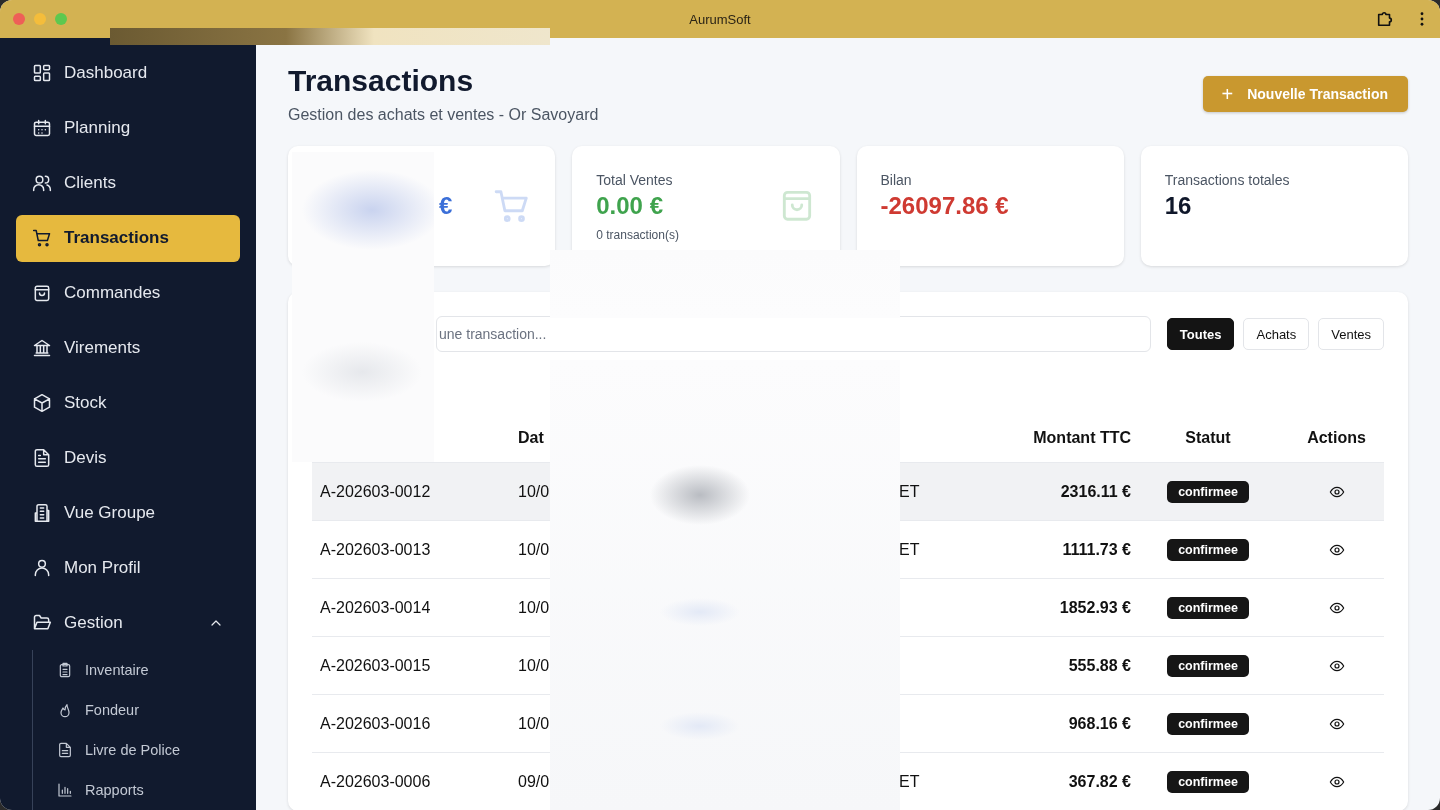 The width and height of the screenshot is (1440, 810). Describe the element at coordinates (42, 512) in the screenshot. I see `building-icon` at that location.